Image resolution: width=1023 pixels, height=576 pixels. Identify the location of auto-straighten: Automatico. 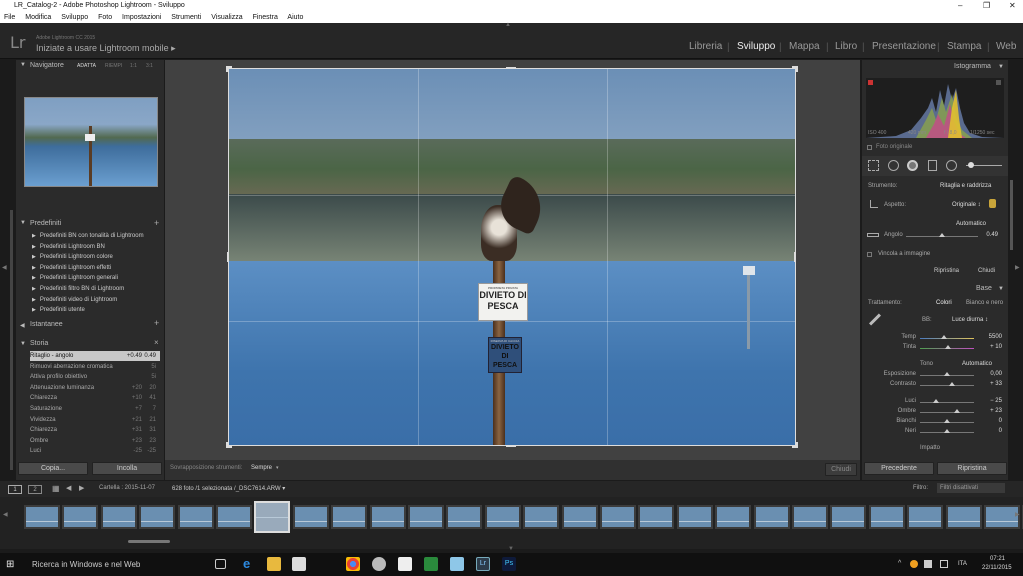
(971, 224).